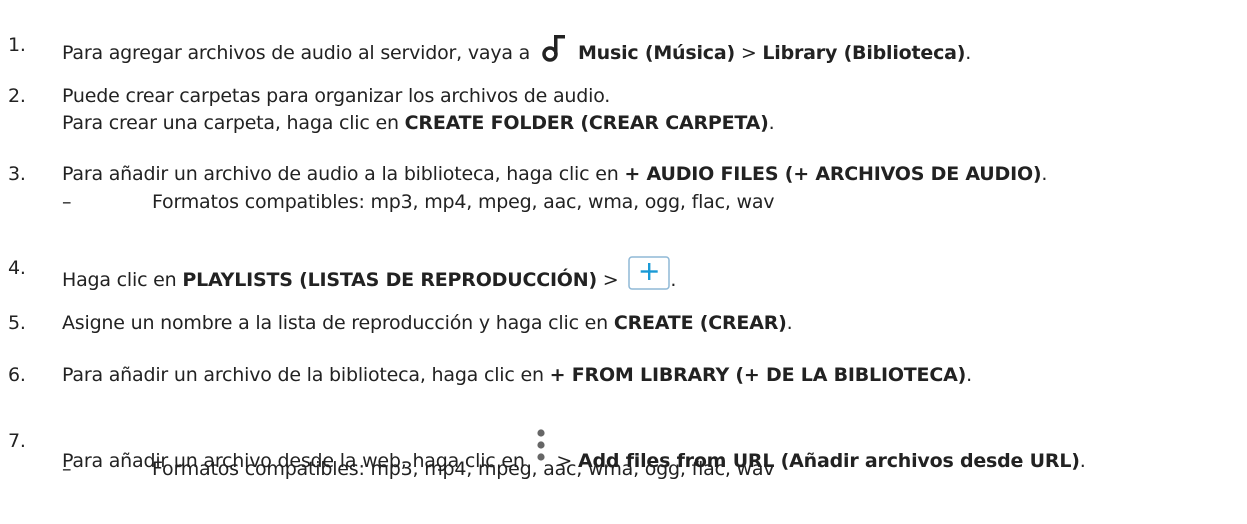 Image resolution: width=1247 pixels, height=524 pixels. What do you see at coordinates (233, 123) in the screenshot?
I see `step-text-plain: Para crear una carpeta, haga clic en` at bounding box center [233, 123].